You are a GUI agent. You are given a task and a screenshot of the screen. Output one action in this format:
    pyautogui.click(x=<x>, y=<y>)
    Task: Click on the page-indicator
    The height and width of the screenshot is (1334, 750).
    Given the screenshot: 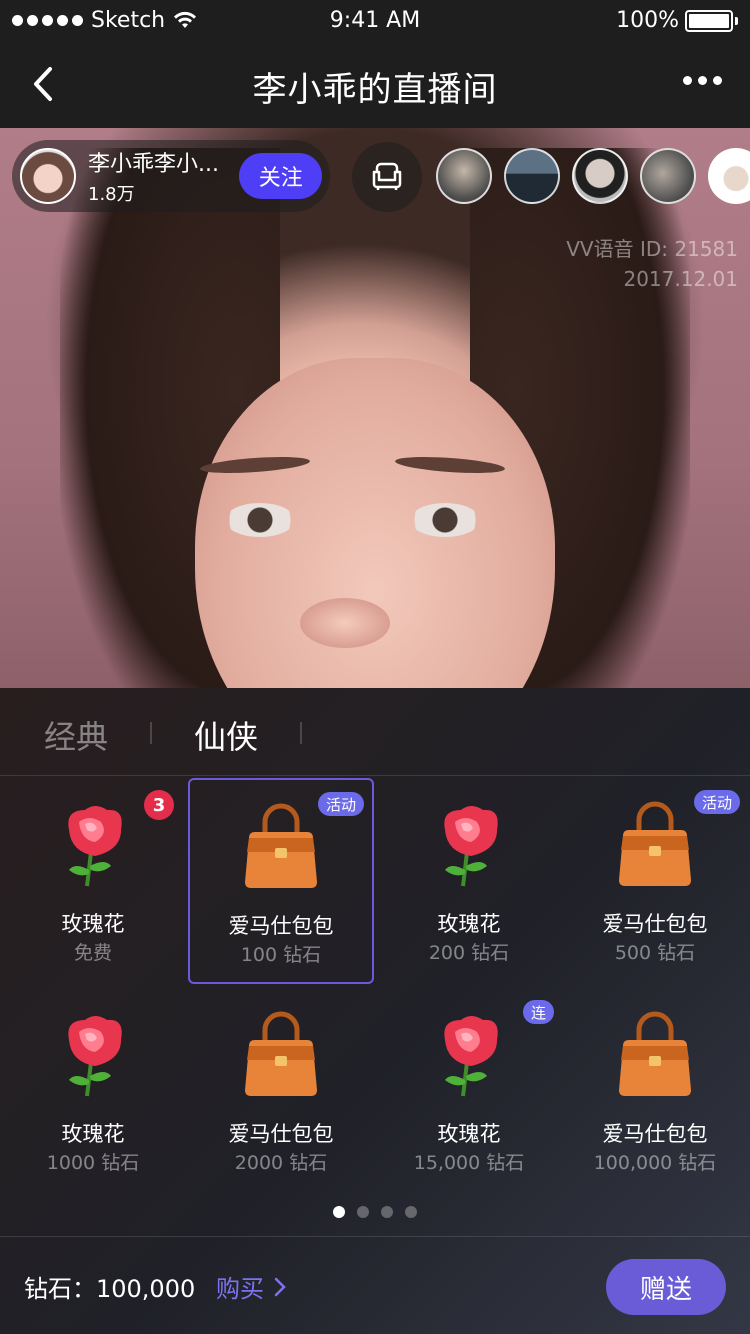 What is the action you would take?
    pyautogui.click(x=375, y=1212)
    